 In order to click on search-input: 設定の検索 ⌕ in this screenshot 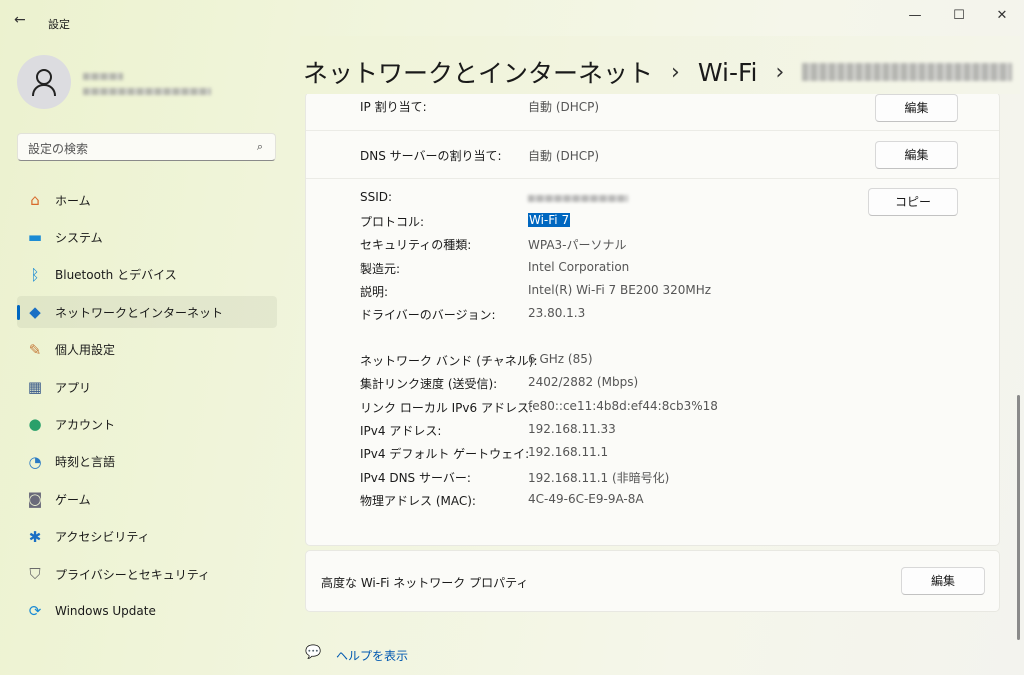, I will do `click(146, 147)`.